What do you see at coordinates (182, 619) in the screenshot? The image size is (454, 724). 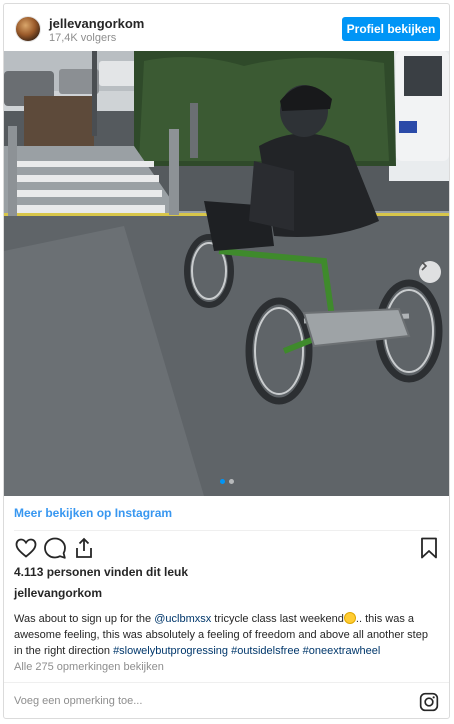 I see `caption-mention: @uclbmxsx` at bounding box center [182, 619].